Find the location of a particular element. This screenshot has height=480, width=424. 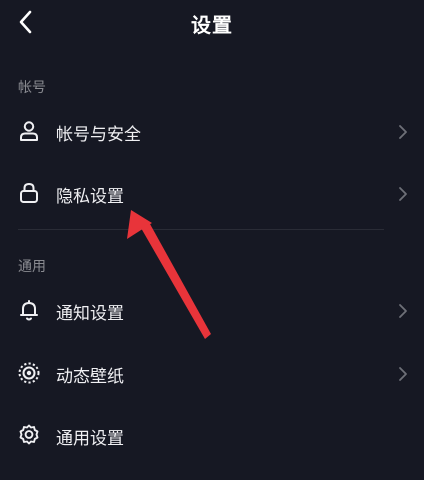

settings-row-label: 动态壁纸 is located at coordinates (90, 377).